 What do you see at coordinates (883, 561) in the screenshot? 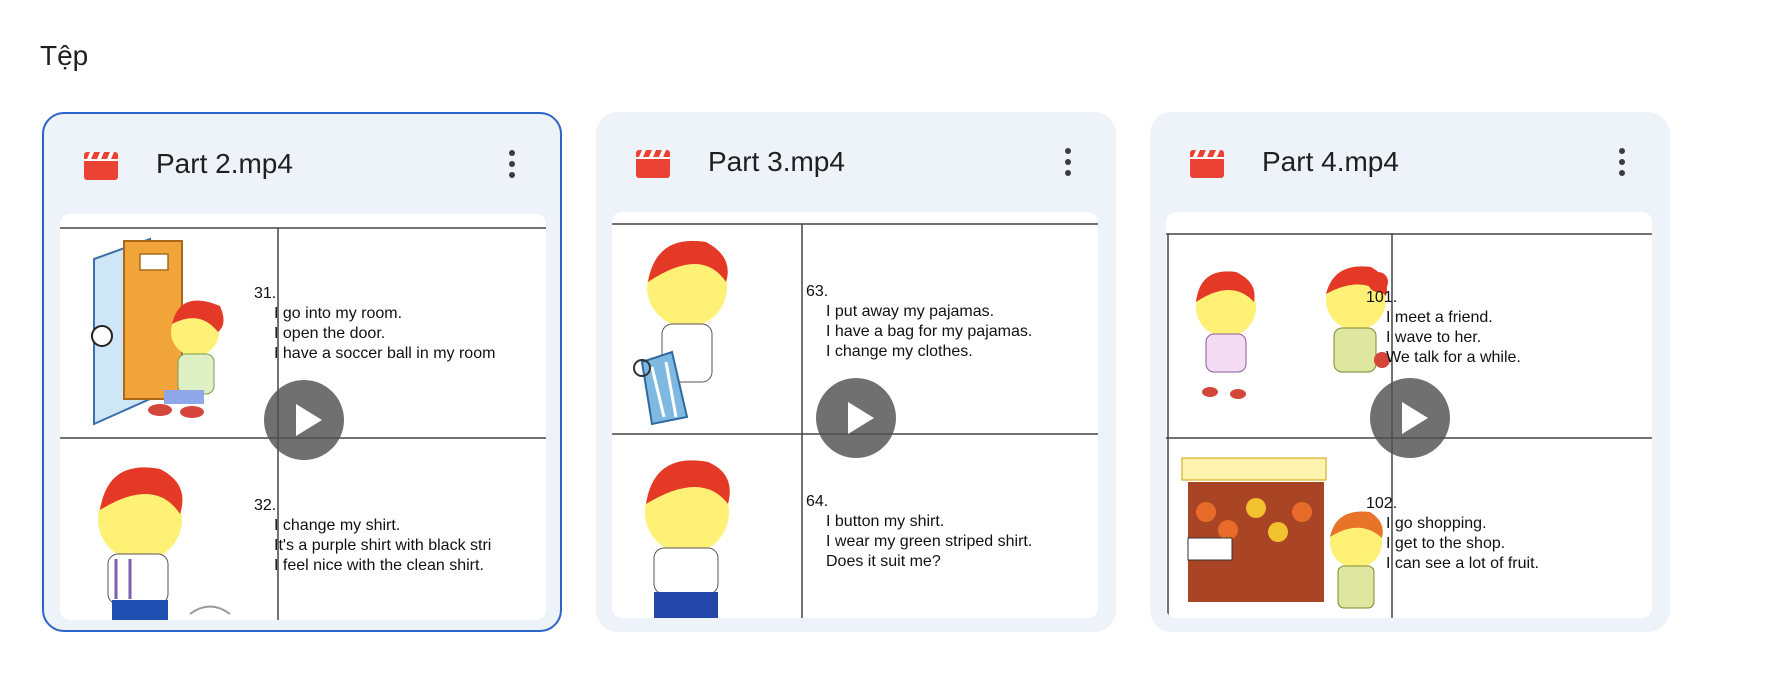
I see `entry-line: Does it suit me?` at bounding box center [883, 561].